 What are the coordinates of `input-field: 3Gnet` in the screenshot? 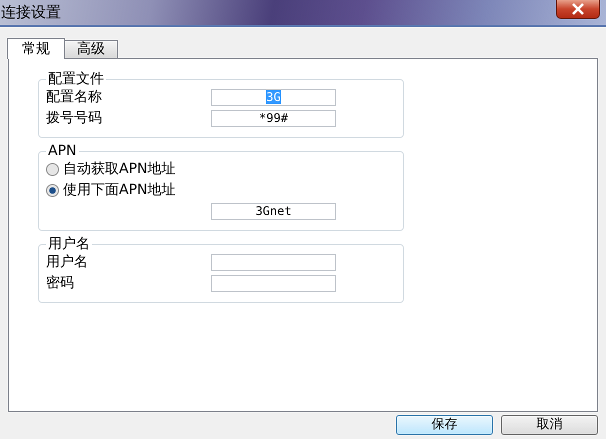 It's located at (273, 211).